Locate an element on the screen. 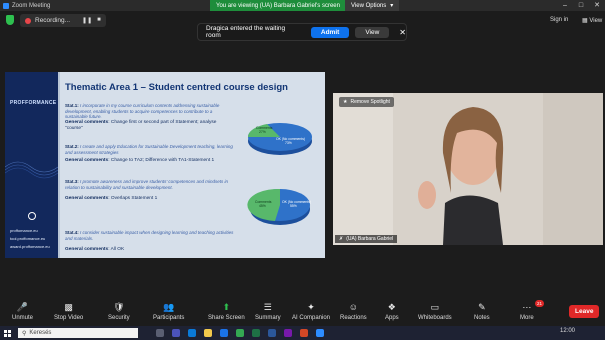 This screenshot has width=605, height=340. mic-off-icon: 🎤 is located at coordinates (22, 306).